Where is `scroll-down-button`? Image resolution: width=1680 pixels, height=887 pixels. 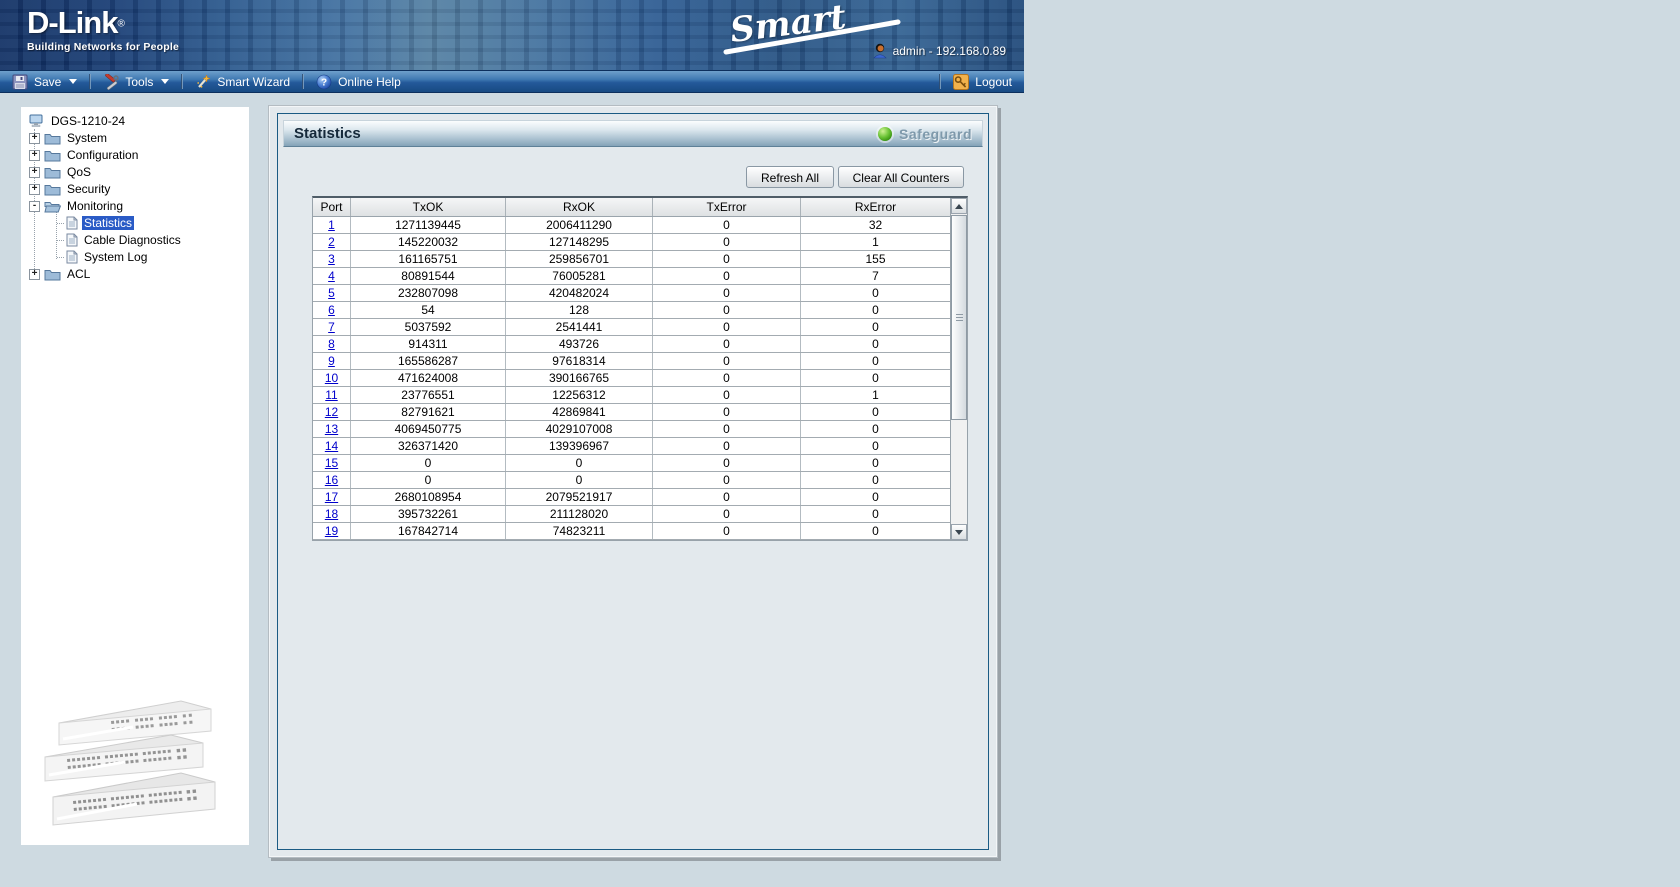
scroll-down-button is located at coordinates (959, 532).